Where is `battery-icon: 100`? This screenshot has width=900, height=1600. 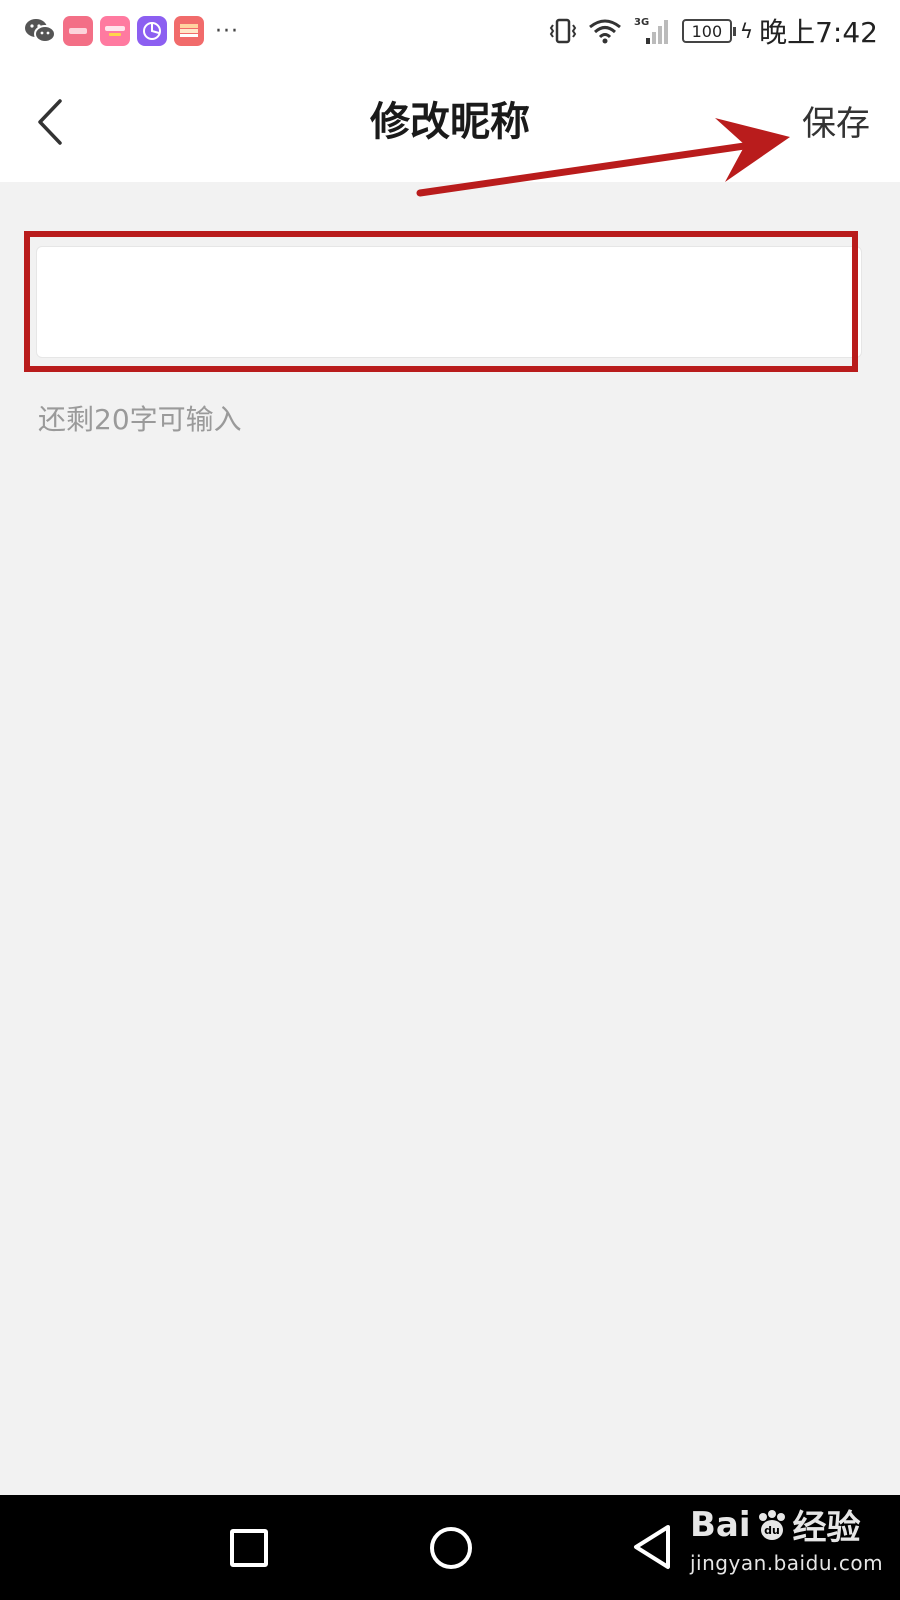 battery-icon: 100 is located at coordinates (708, 31).